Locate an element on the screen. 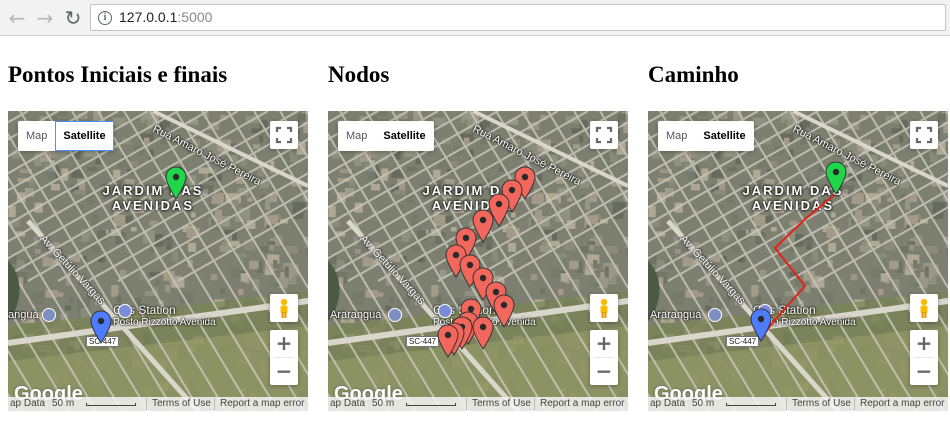 This screenshot has width=950, height=421. gas-station-sublabel: Posto Rizzotto Avenida is located at coordinates (164, 322).